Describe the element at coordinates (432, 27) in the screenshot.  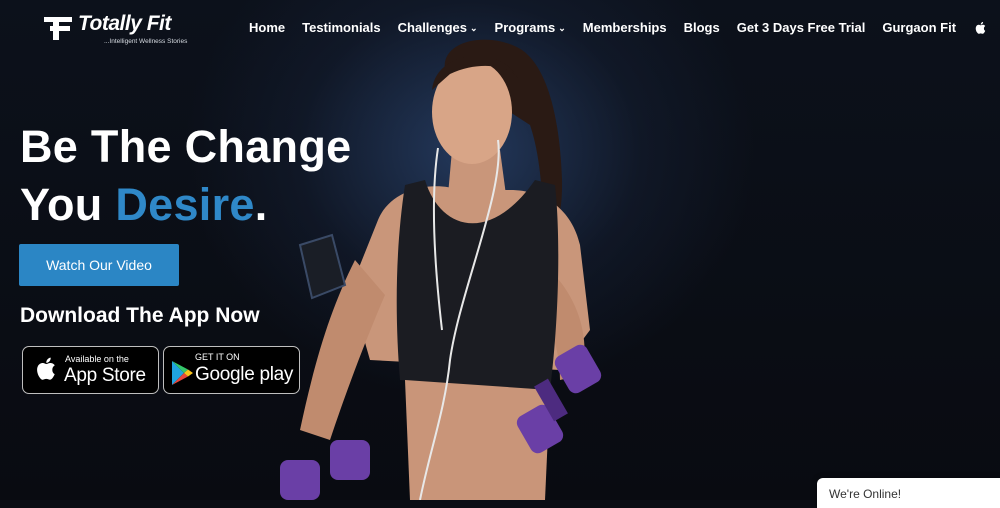
I see `nav-challenges-label: Challenges` at that location.